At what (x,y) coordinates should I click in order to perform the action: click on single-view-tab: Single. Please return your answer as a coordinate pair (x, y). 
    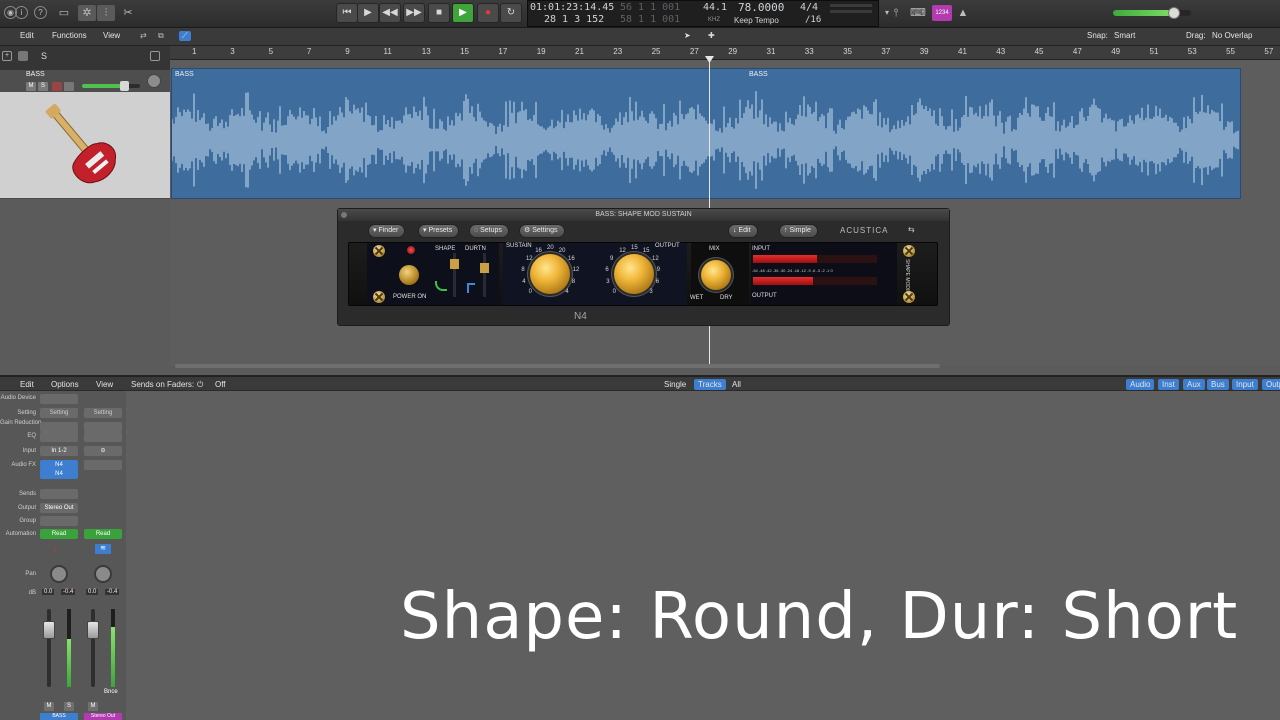
    Looking at the image, I should click on (675, 384).